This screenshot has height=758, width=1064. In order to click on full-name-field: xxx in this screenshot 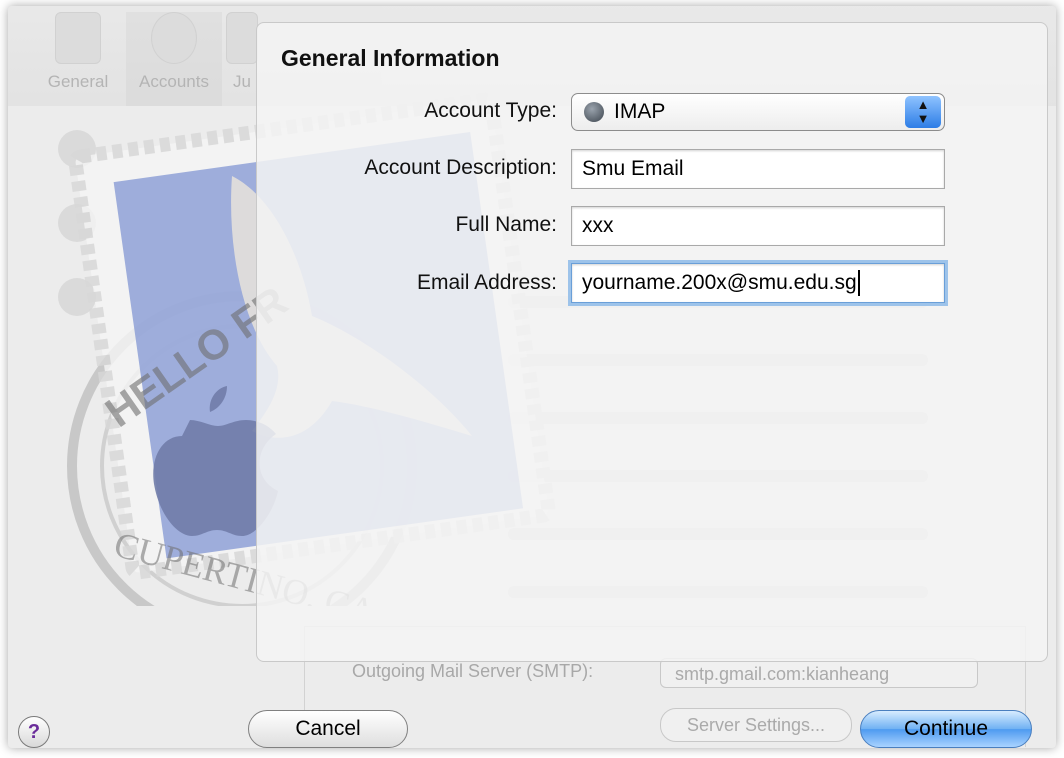, I will do `click(758, 226)`.